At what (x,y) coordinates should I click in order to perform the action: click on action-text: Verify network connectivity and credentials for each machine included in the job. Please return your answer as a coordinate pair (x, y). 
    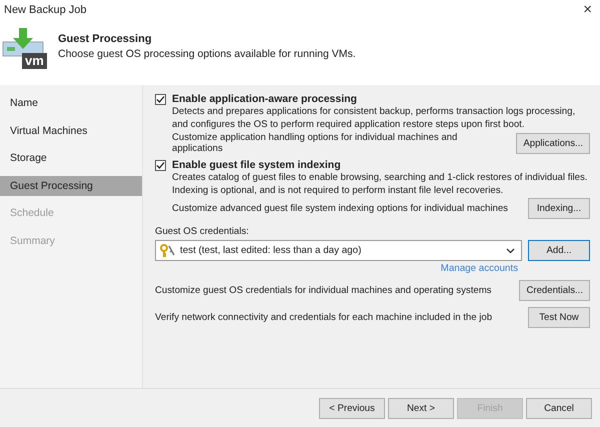
    Looking at the image, I should click on (323, 317).